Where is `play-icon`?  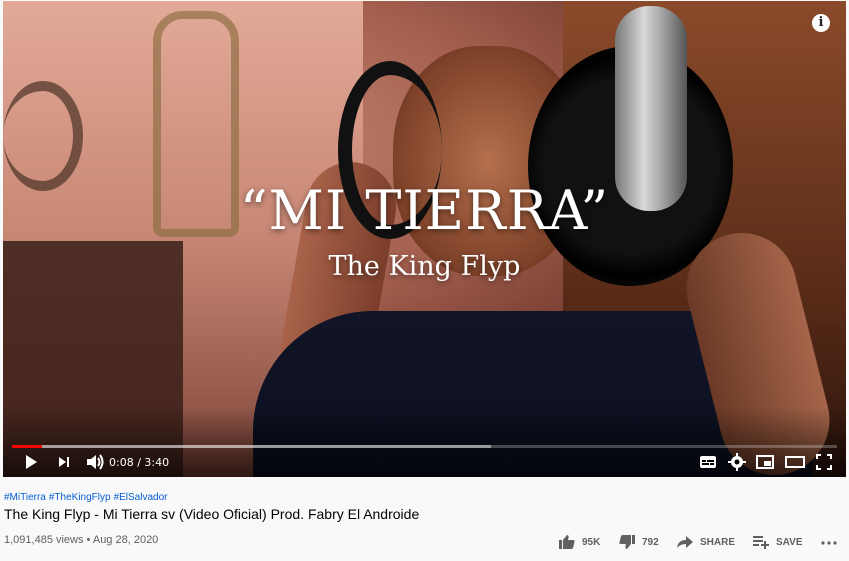
play-icon is located at coordinates (31, 462).